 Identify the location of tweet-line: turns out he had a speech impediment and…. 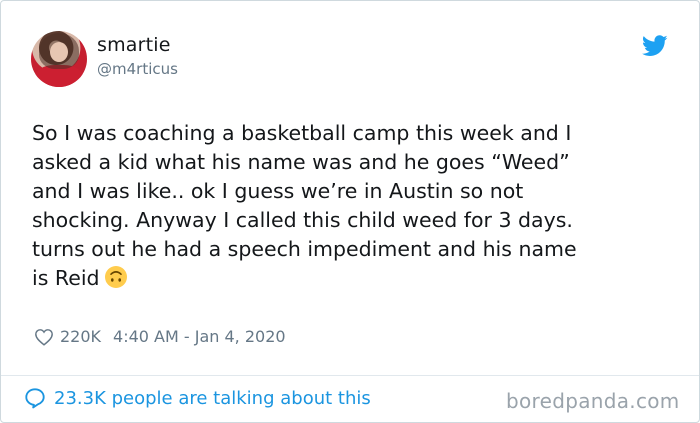
(304, 249).